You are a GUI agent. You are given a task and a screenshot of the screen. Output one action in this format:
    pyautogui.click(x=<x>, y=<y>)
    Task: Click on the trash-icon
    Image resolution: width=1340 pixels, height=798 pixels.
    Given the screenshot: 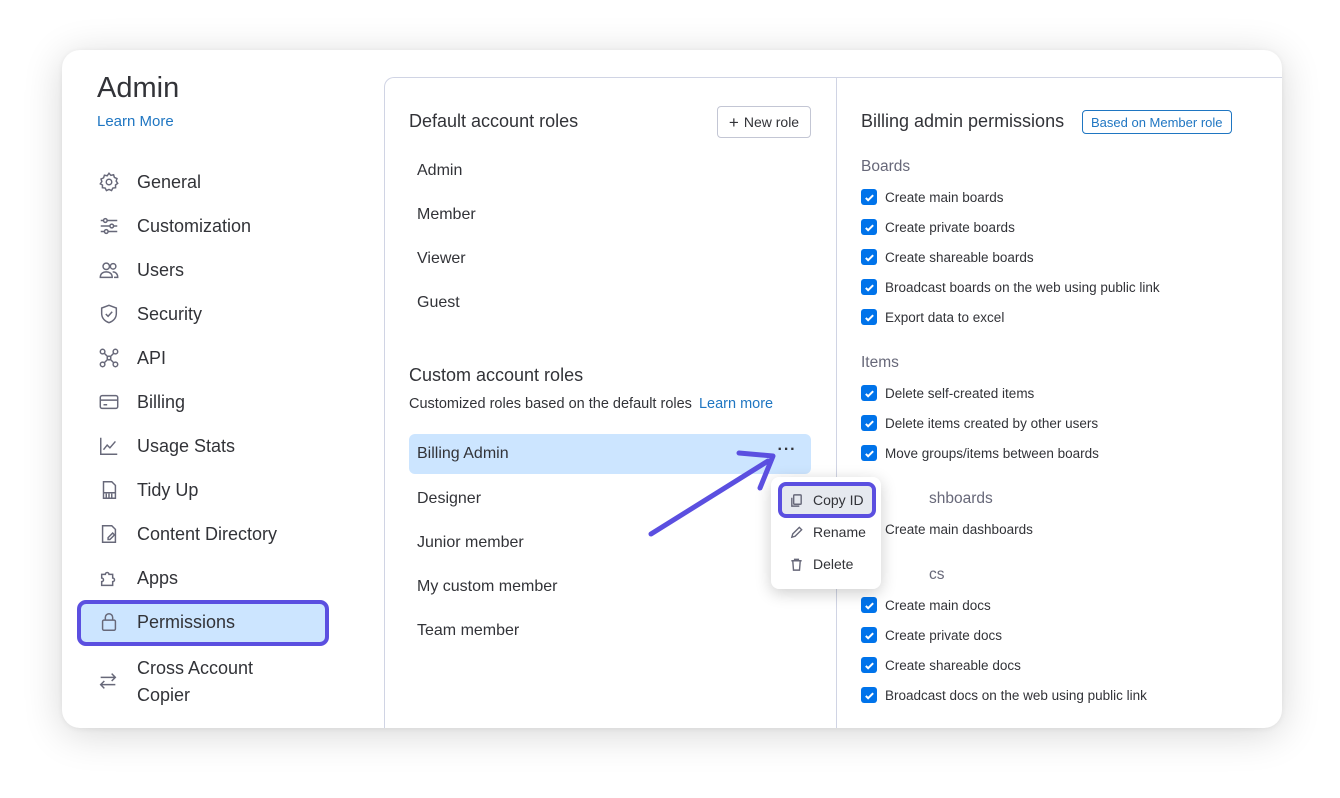 What is the action you would take?
    pyautogui.click(x=796, y=564)
    